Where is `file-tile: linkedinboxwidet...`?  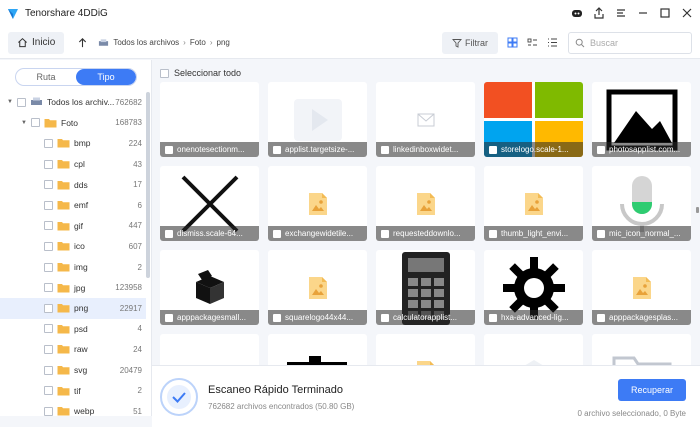
file-tile: linkedinboxwidet... is located at coordinates (425, 119).